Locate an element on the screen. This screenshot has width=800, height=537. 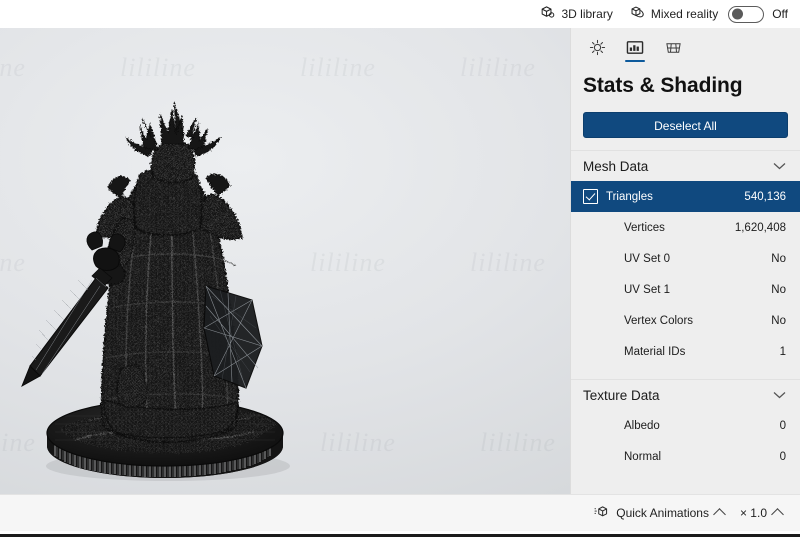
zoom-level-label: × 1.0 is located at coordinates (753, 513).